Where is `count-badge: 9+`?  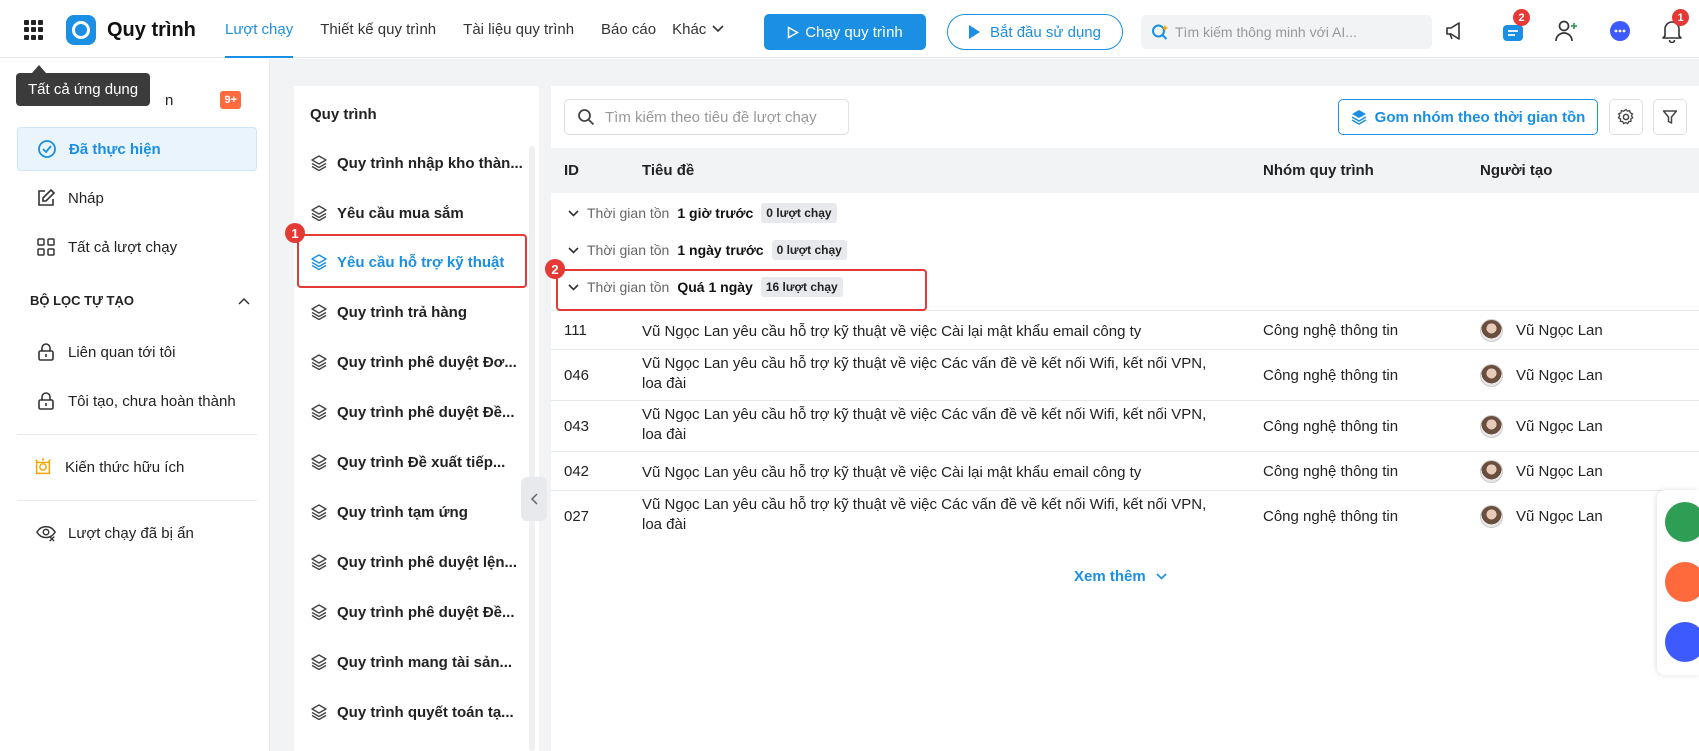
count-badge: 9+ is located at coordinates (230, 100).